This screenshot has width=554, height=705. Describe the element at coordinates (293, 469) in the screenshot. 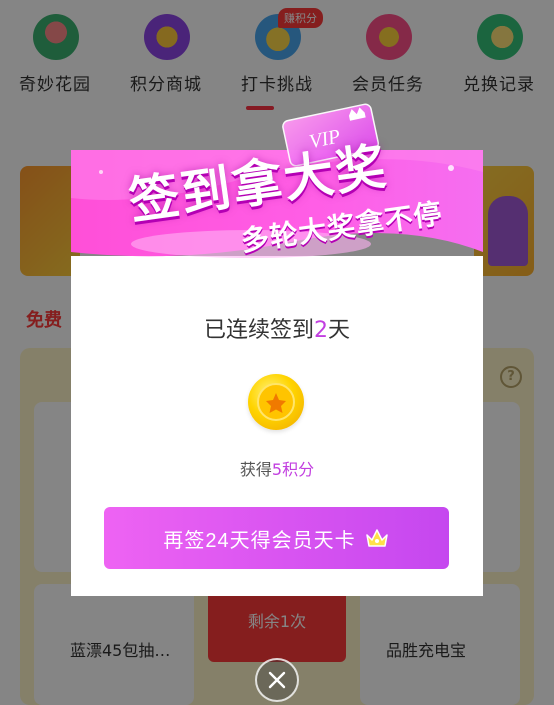

I see `earned-value: 5积分` at that location.